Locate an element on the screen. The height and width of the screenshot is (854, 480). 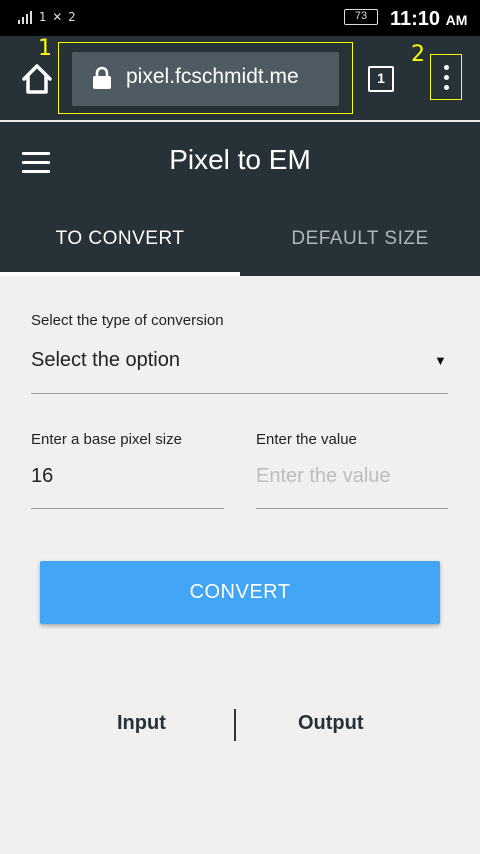
annotation-label-1: 1 is located at coordinates (45, 48).